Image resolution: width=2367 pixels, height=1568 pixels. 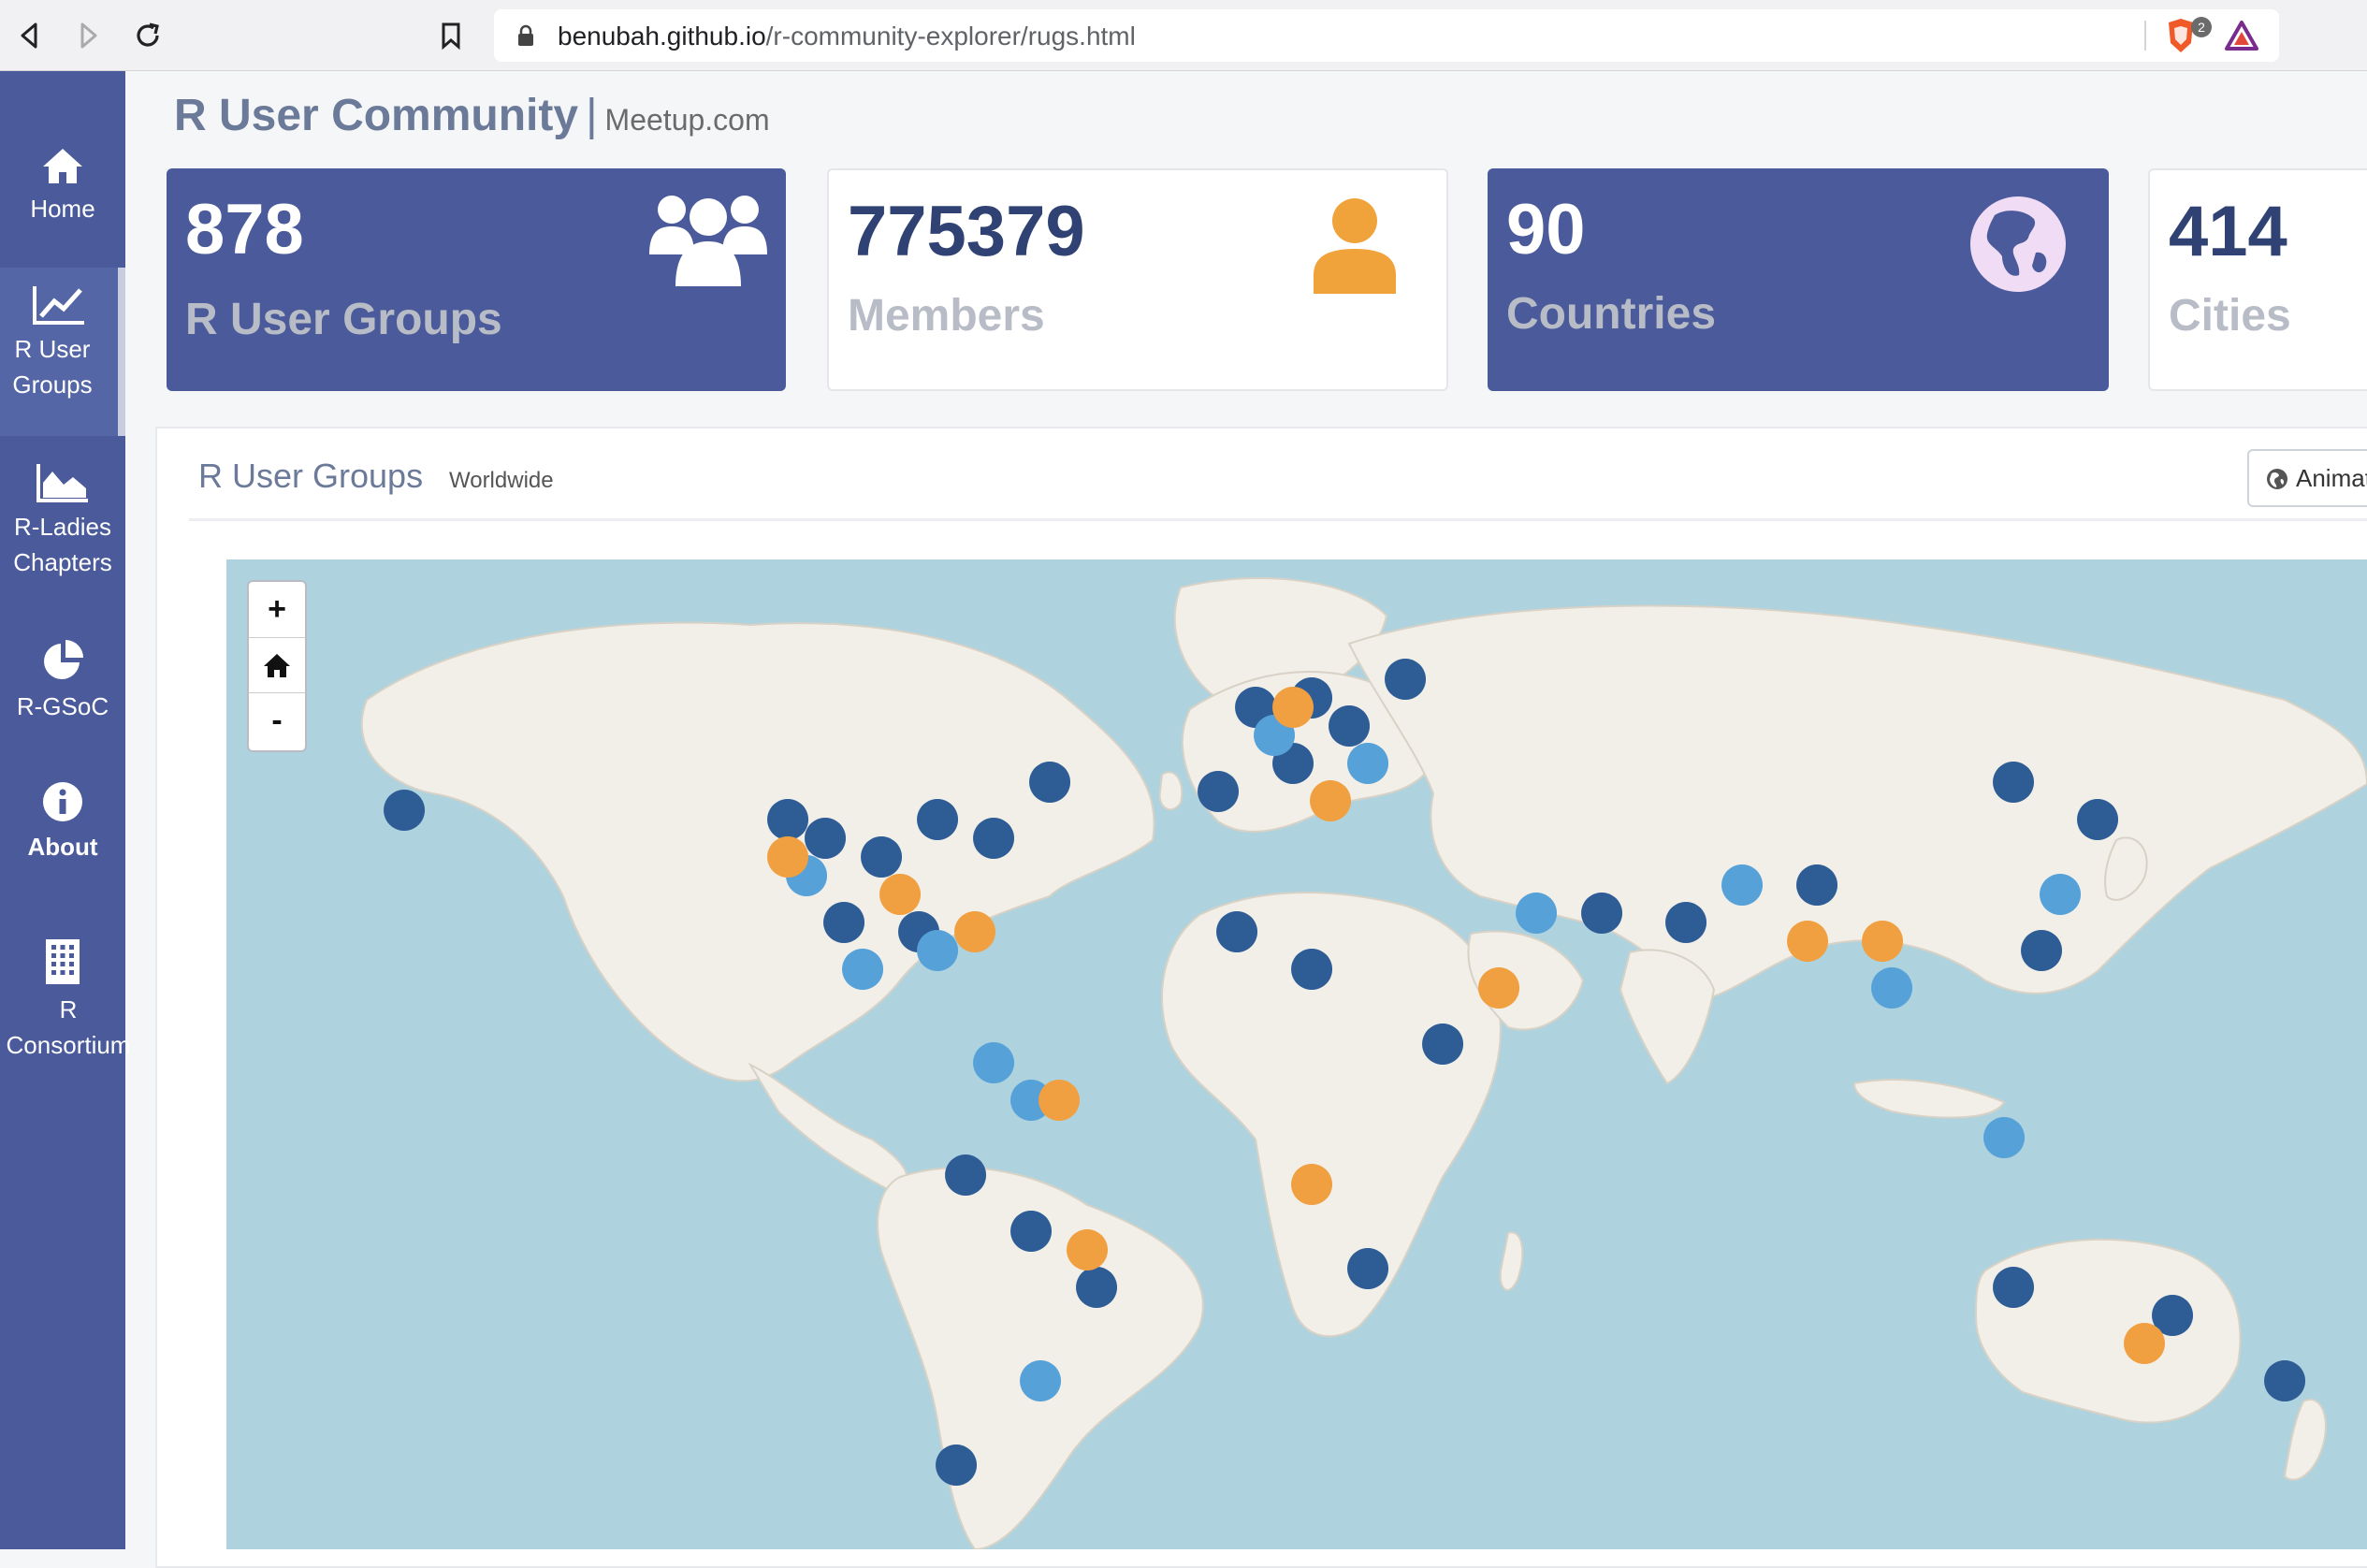 What do you see at coordinates (63, 186) in the screenshot?
I see `sidebar-item-home: Home` at bounding box center [63, 186].